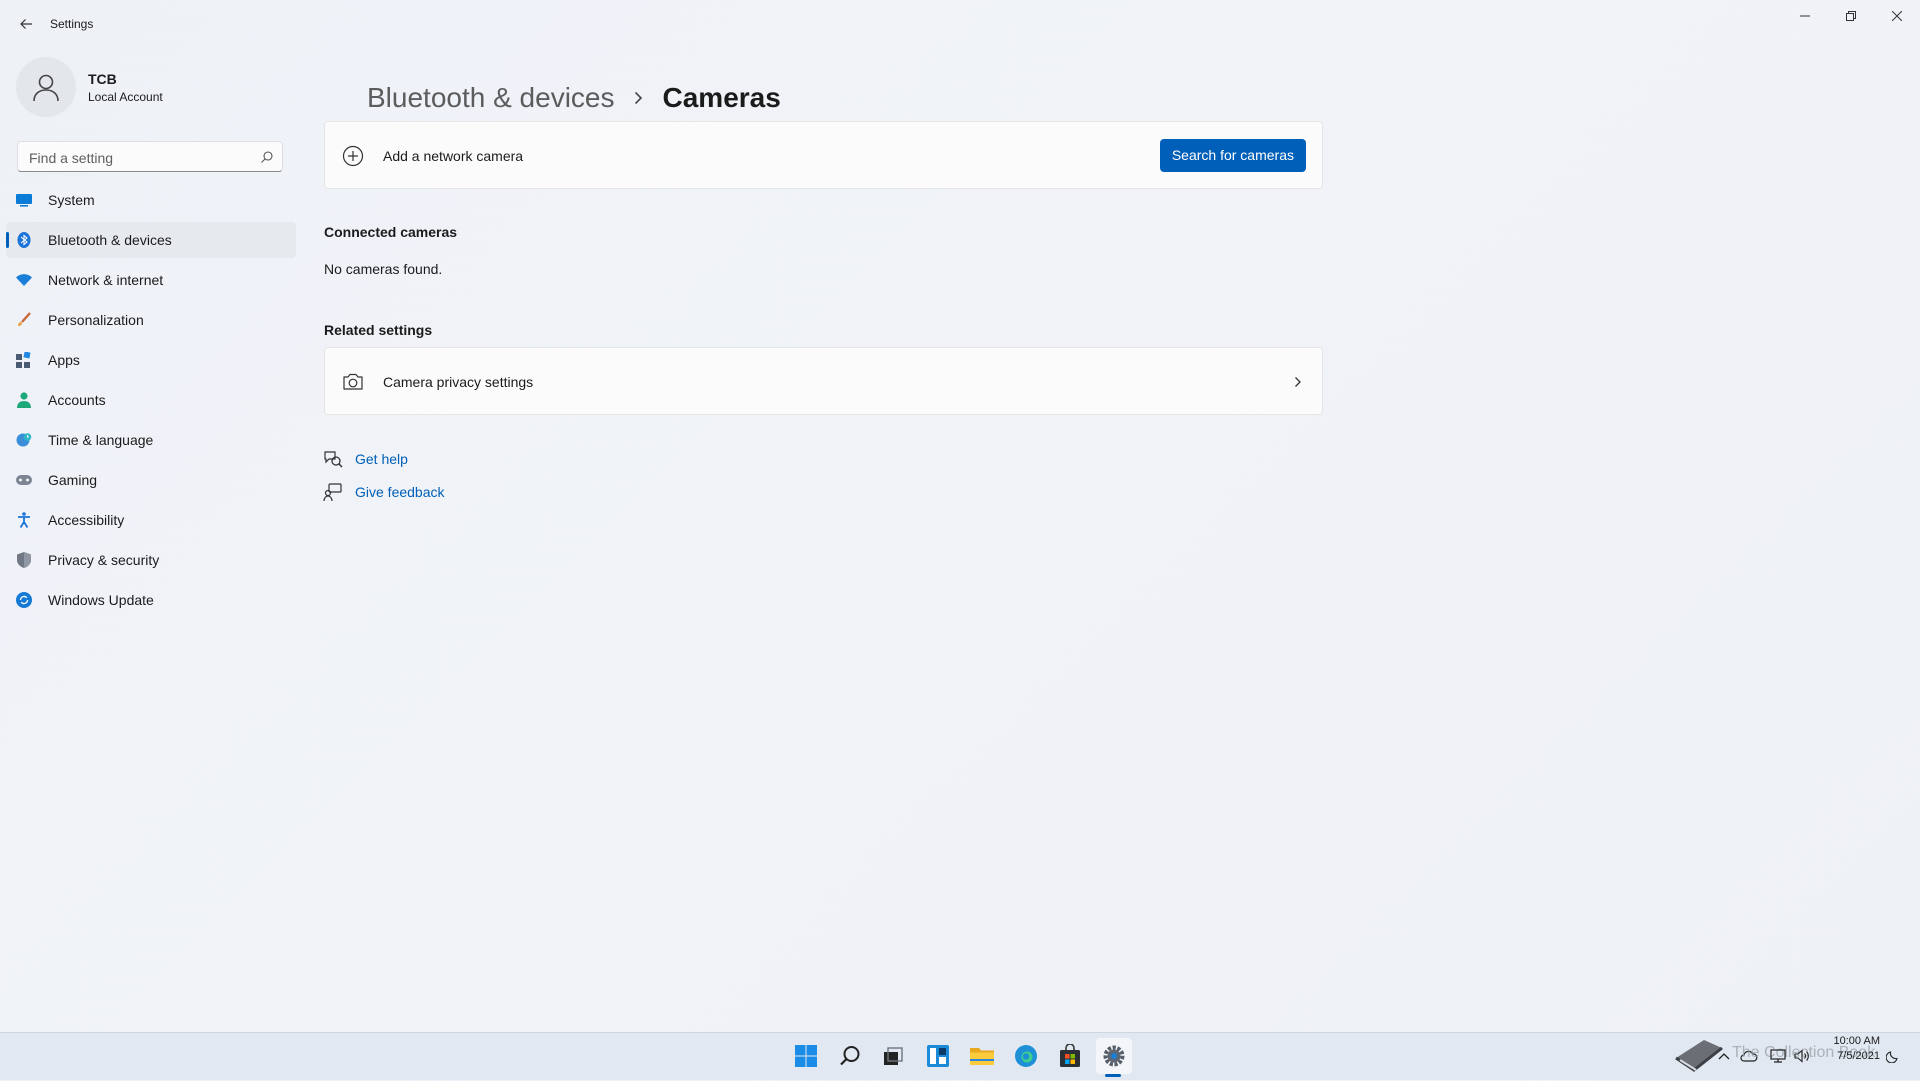 The width and height of the screenshot is (1920, 1081). Describe the element at coordinates (1113, 1075) in the screenshot. I see `active-app-indicator` at that location.